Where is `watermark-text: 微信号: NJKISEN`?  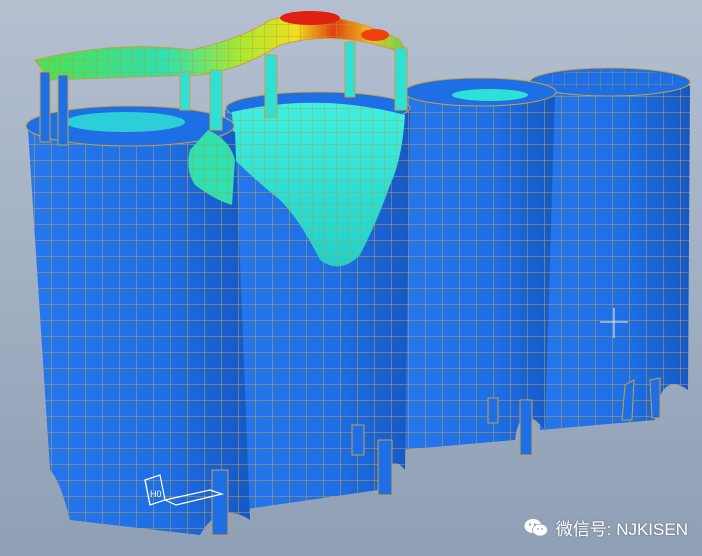
watermark-text: 微信号: NJKISEN is located at coordinates (621, 529).